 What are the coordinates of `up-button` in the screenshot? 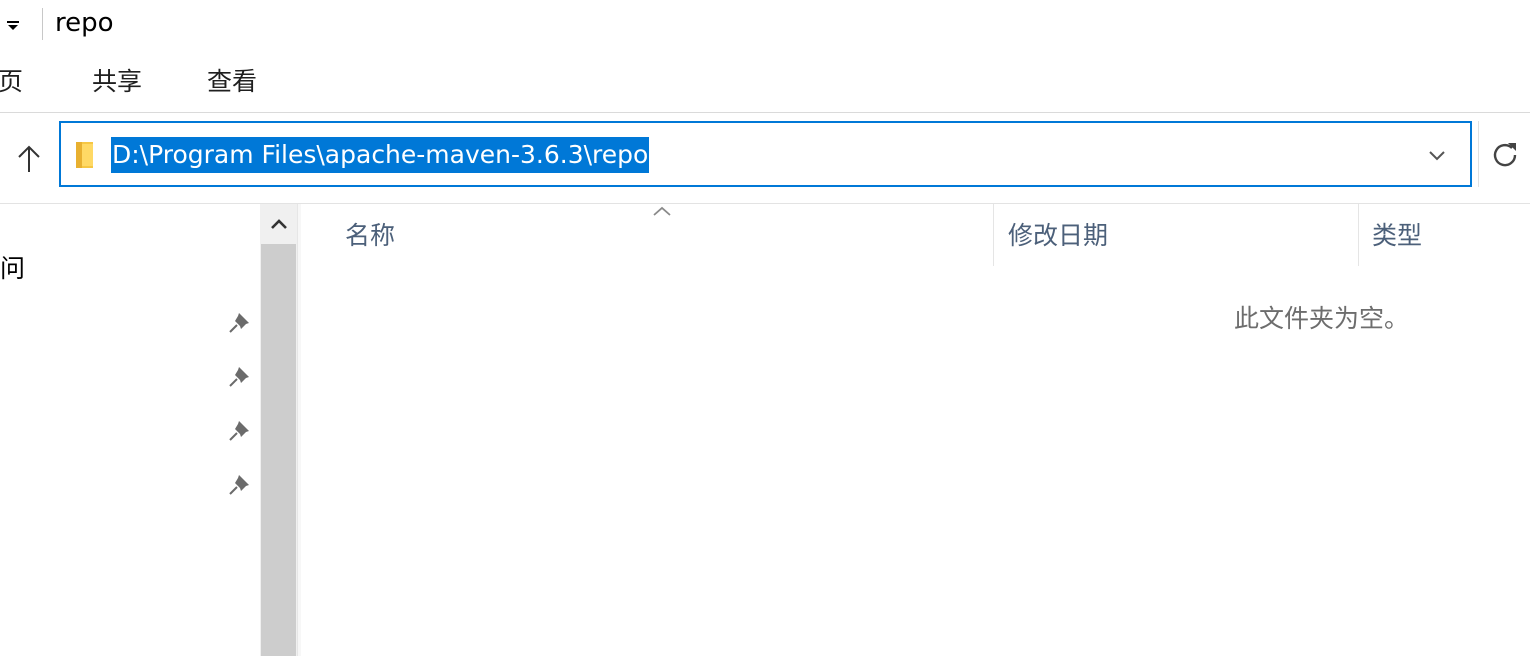 It's located at (29, 158).